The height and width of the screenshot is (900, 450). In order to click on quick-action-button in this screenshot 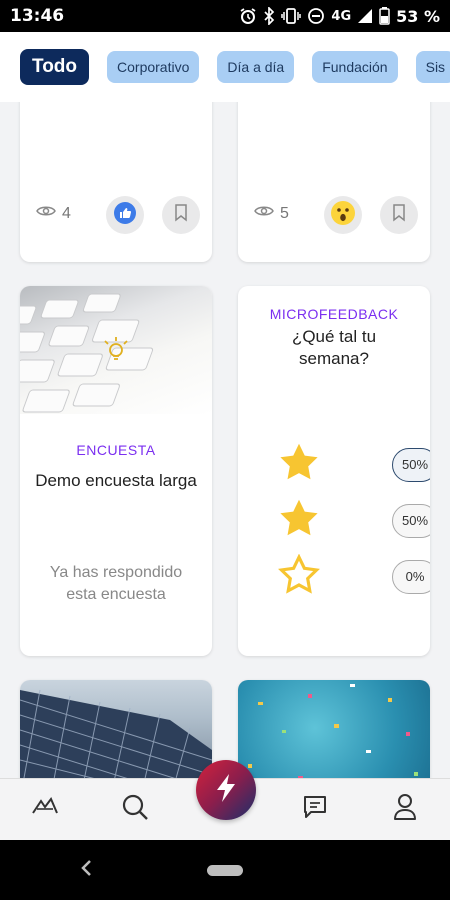, I will do `click(226, 790)`.